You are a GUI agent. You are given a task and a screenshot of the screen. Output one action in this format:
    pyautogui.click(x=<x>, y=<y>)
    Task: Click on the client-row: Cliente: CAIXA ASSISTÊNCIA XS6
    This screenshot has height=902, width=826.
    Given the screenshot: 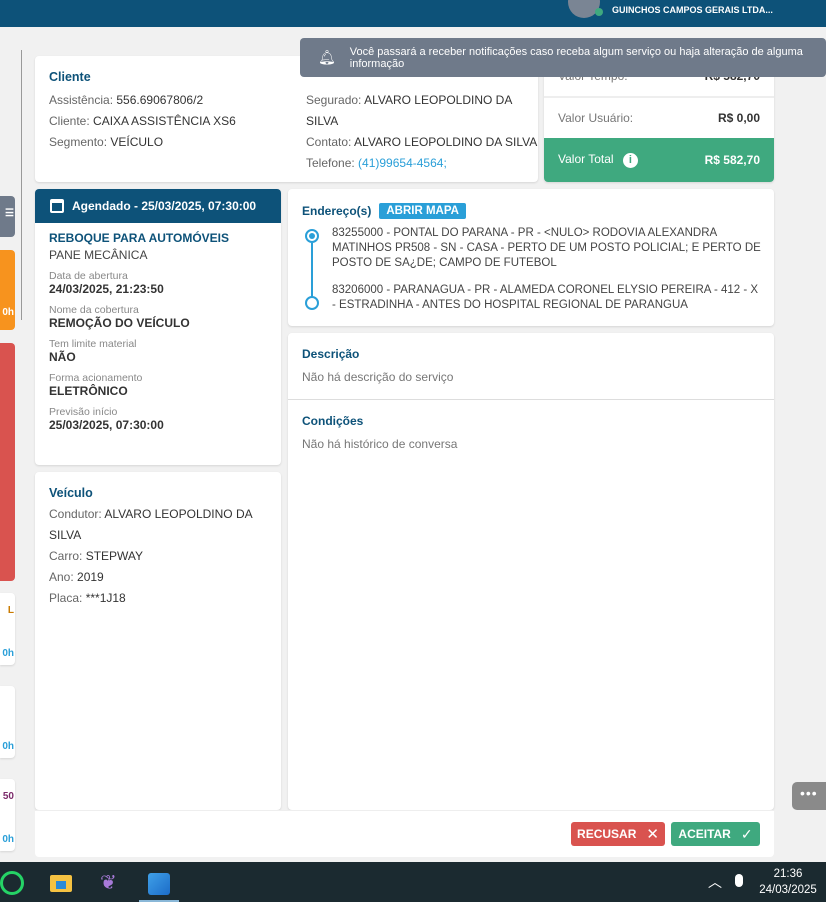 What is the action you would take?
    pyautogui.click(x=142, y=121)
    